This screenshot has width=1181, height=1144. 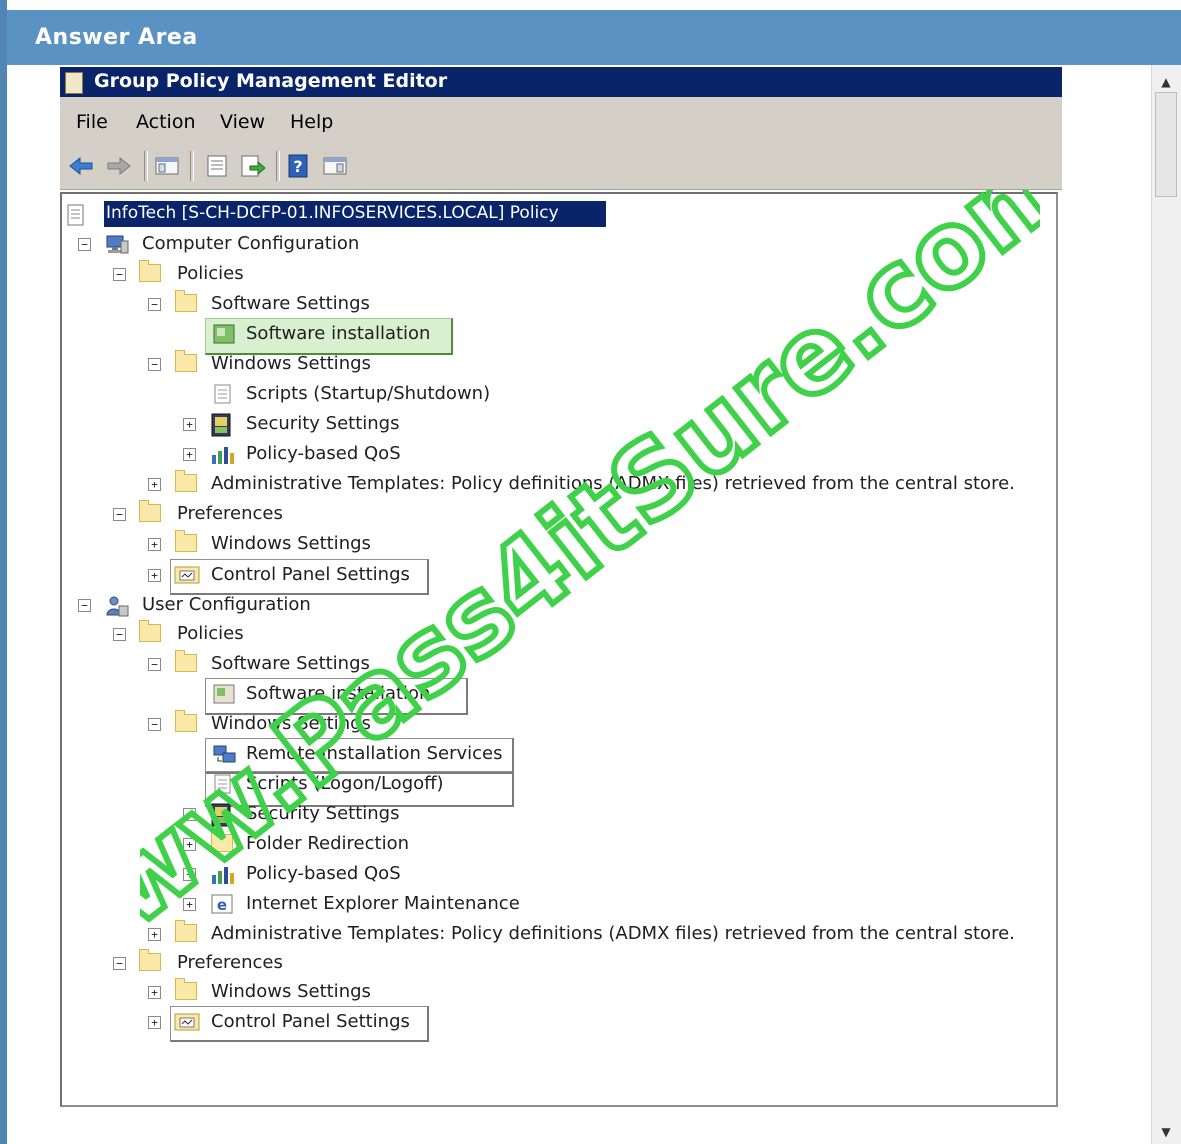 What do you see at coordinates (323, 423) in the screenshot?
I see `tree-label-security-settings: Security Settings` at bounding box center [323, 423].